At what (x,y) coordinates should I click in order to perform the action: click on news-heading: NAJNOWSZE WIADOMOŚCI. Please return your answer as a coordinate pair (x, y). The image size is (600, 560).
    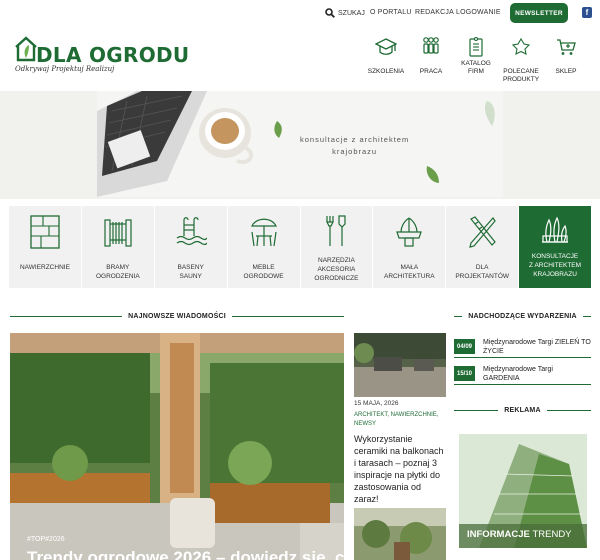
    Looking at the image, I should click on (177, 316).